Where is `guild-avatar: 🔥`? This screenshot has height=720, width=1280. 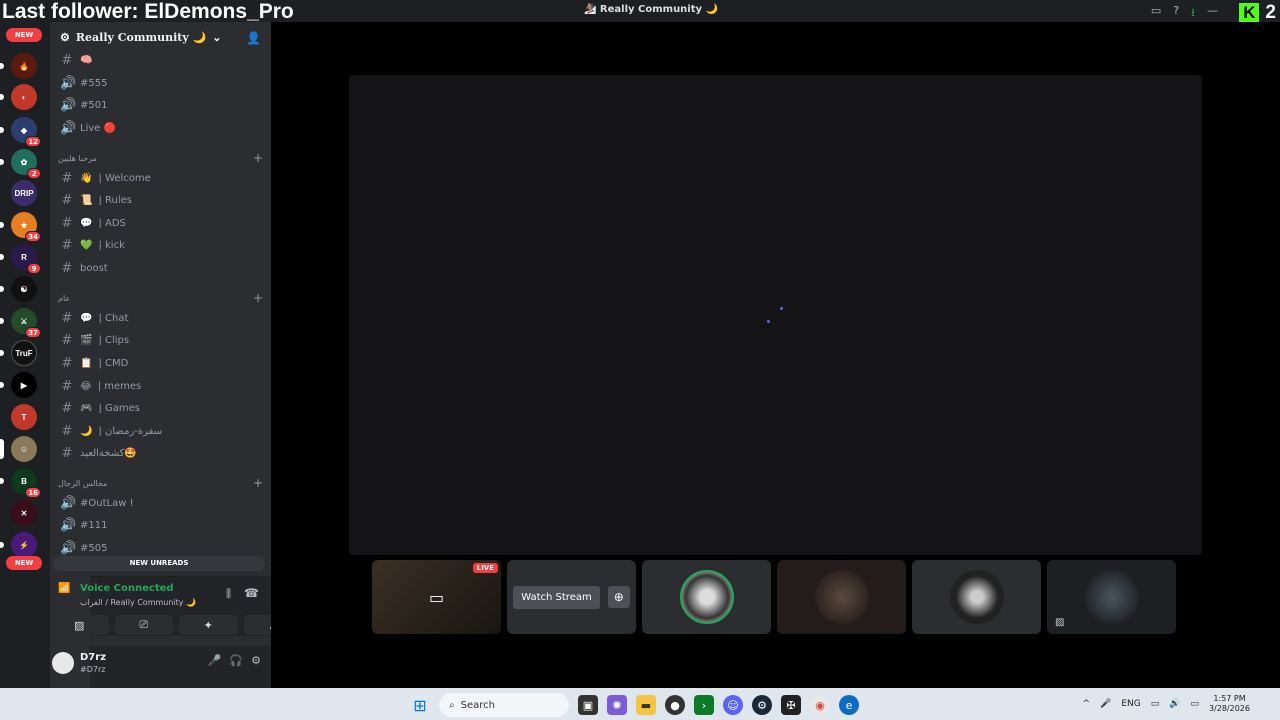 guild-avatar: 🔥 is located at coordinates (24, 66).